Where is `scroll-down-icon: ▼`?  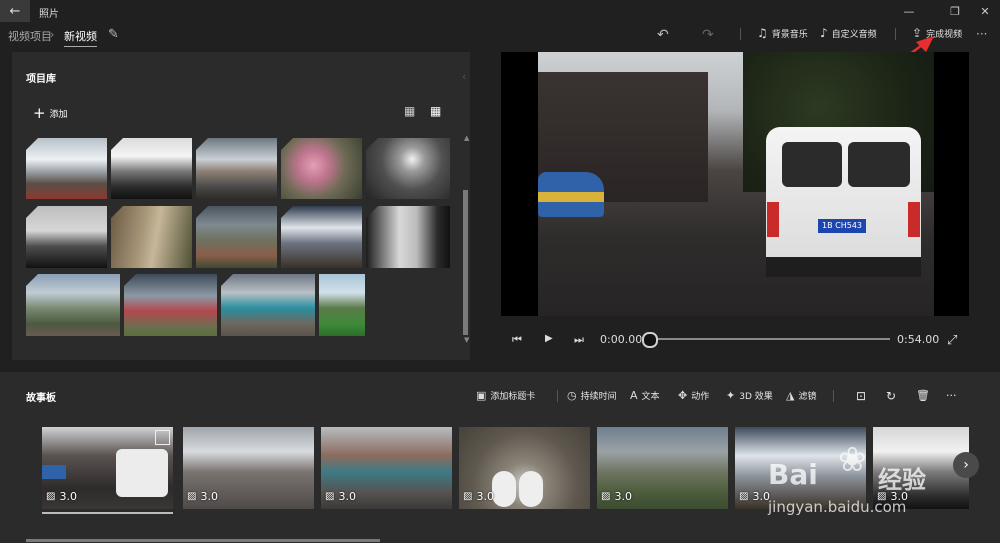 scroll-down-icon: ▼ is located at coordinates (466, 340).